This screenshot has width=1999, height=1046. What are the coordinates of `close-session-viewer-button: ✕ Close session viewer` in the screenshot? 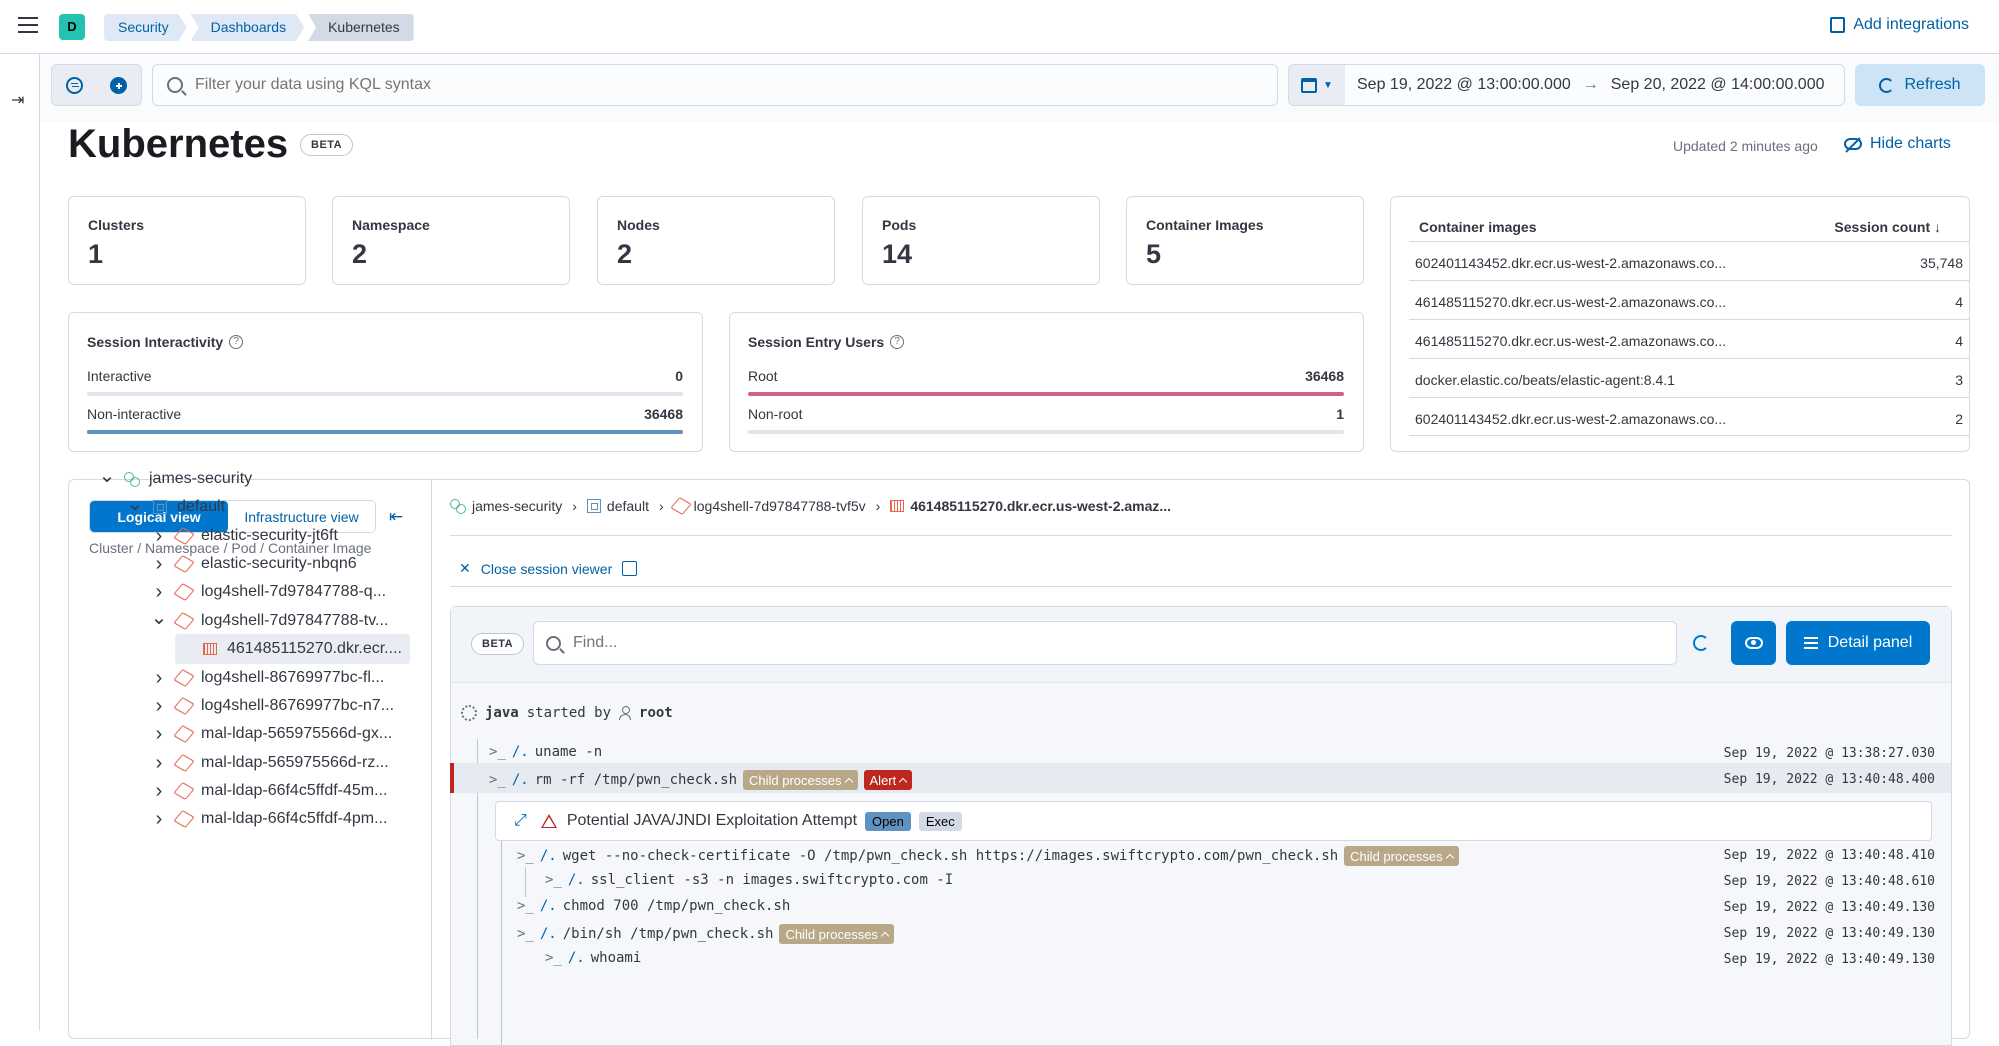 It's located at (548, 568).